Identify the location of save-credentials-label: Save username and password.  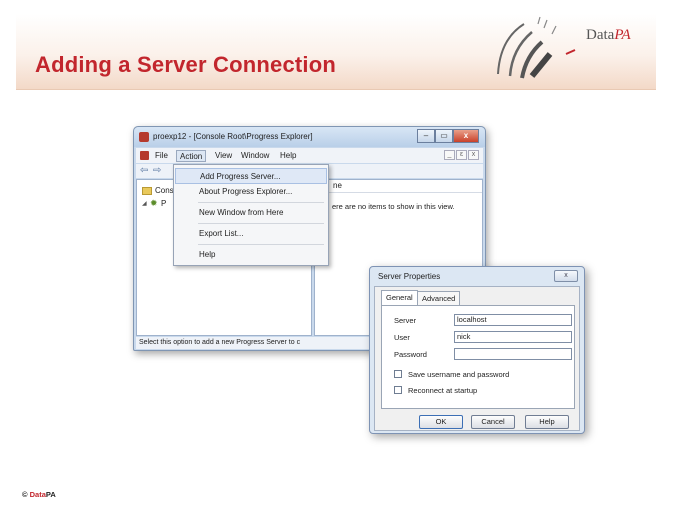
(459, 374).